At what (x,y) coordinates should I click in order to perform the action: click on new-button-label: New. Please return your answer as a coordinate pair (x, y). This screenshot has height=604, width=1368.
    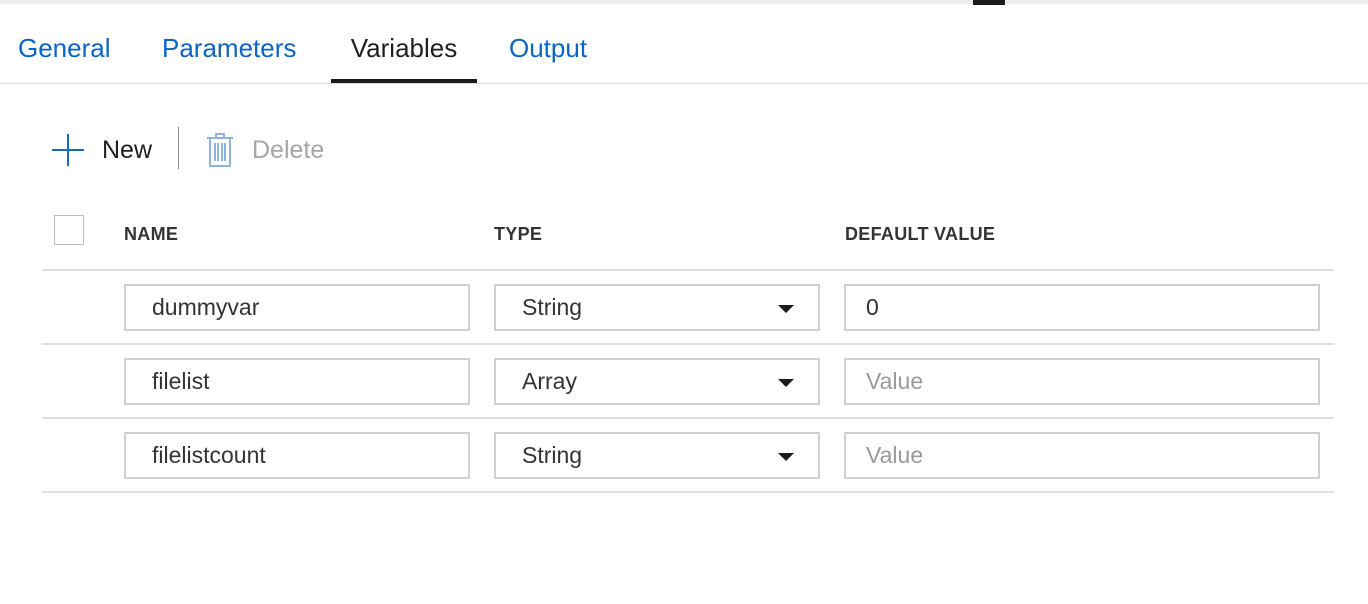
    Looking at the image, I should click on (127, 149).